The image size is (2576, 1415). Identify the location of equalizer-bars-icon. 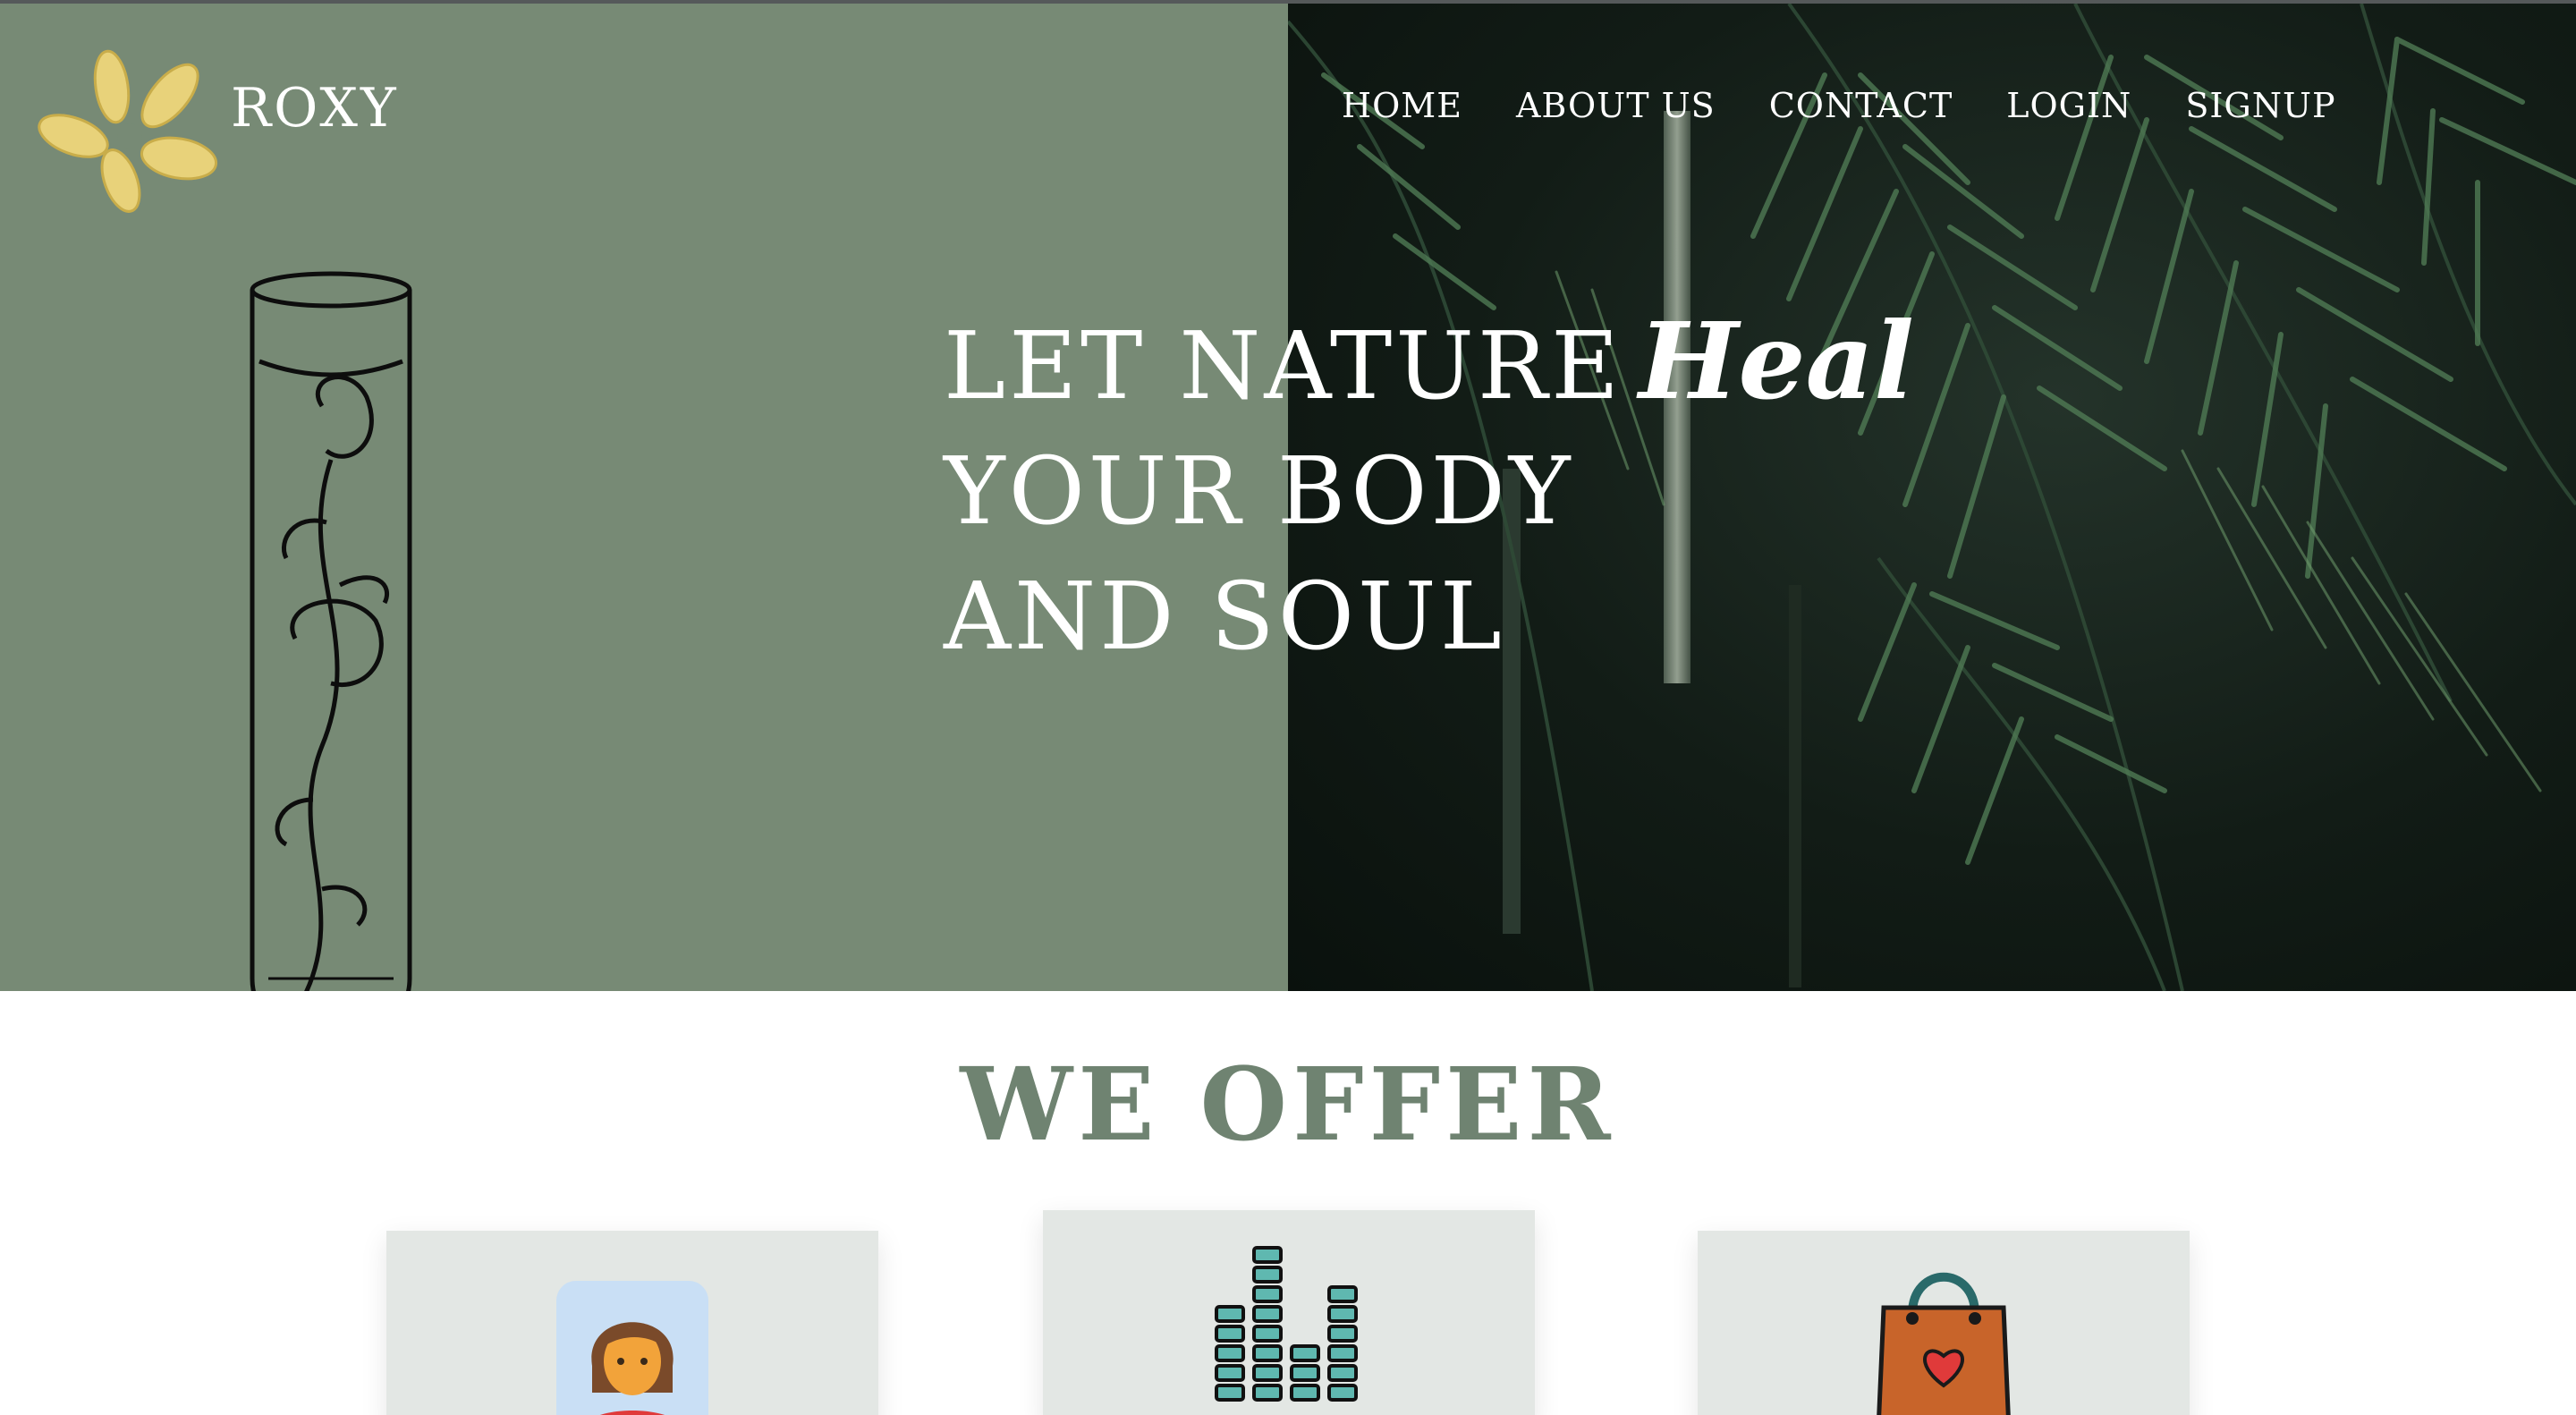
(1286, 1324).